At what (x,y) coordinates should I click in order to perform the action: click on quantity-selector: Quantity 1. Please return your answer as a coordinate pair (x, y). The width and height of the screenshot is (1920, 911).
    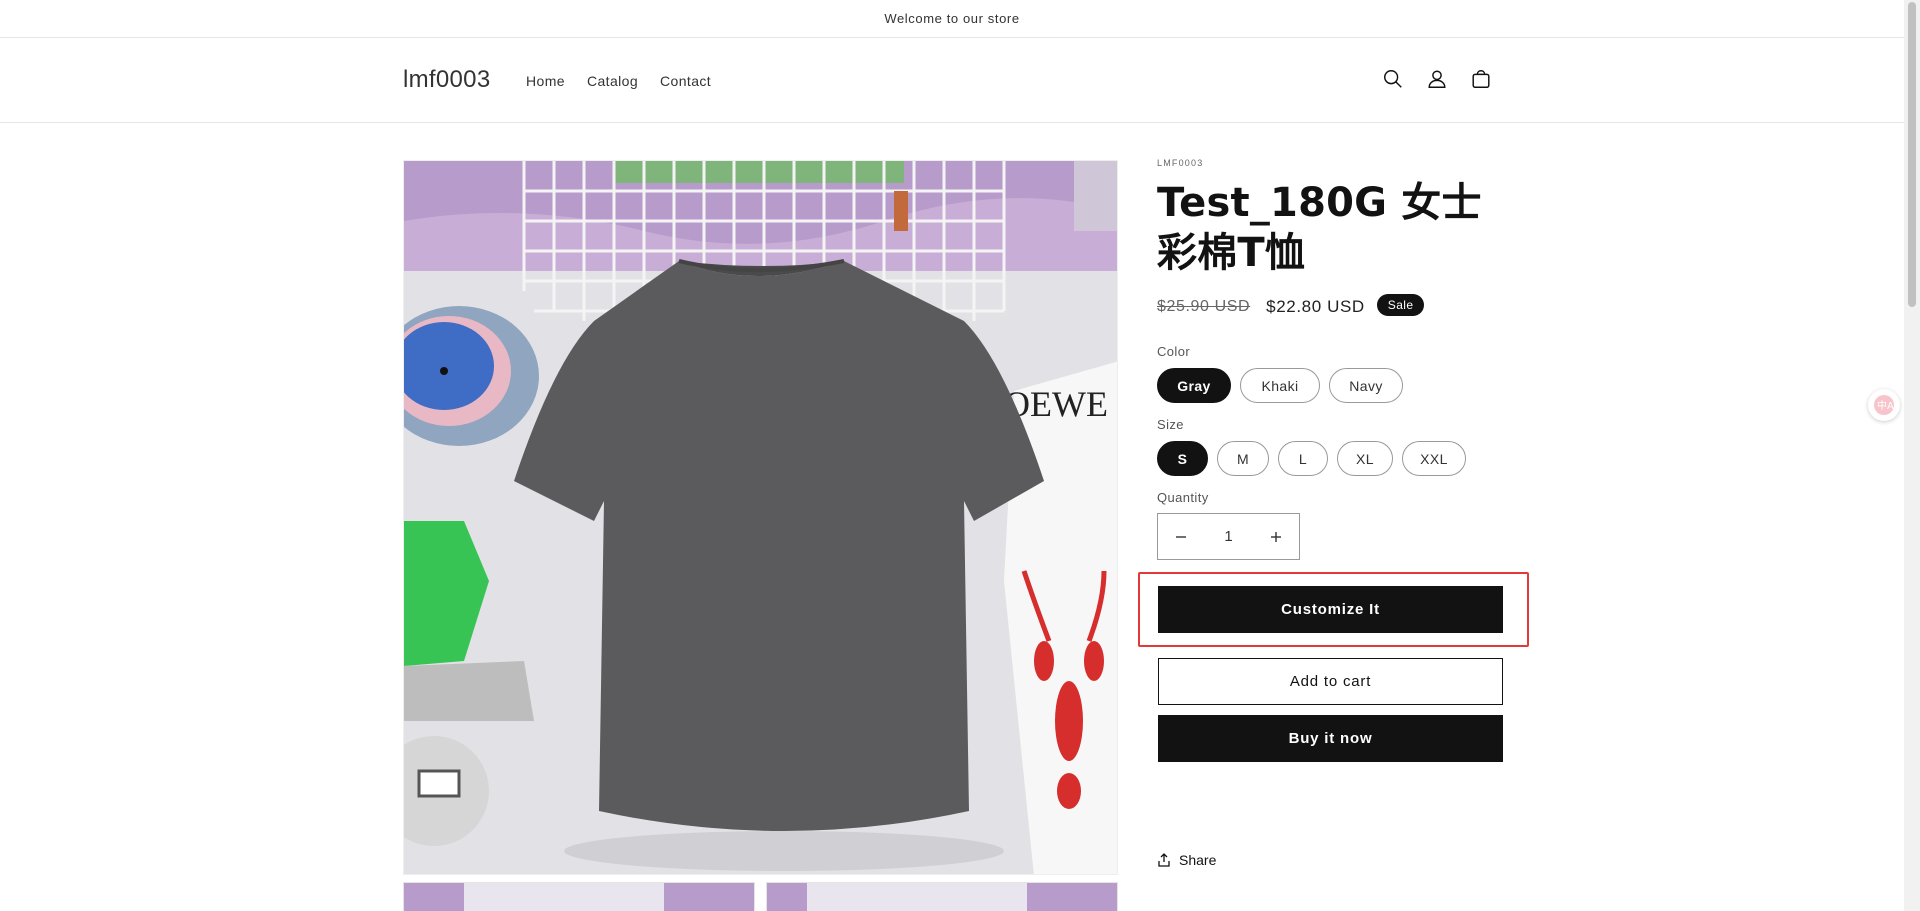
    Looking at the image, I should click on (1329, 525).